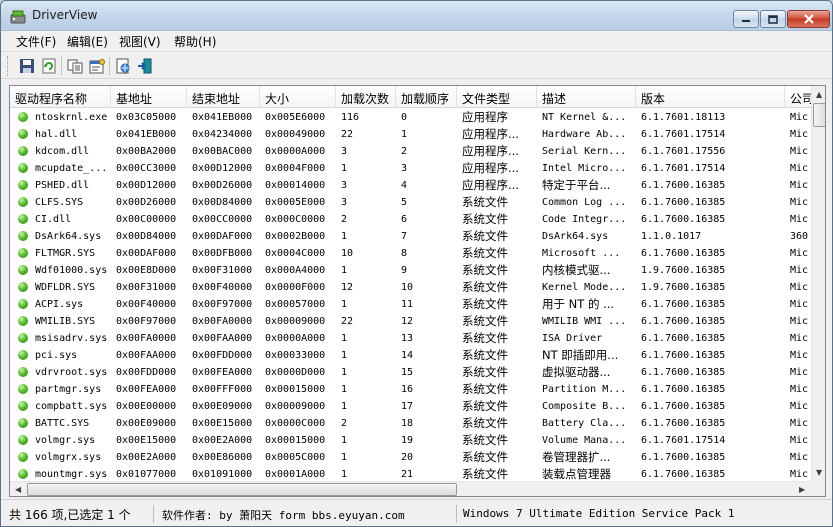  I want to click on column-header-end-address: 结束地址, so click(223, 97).